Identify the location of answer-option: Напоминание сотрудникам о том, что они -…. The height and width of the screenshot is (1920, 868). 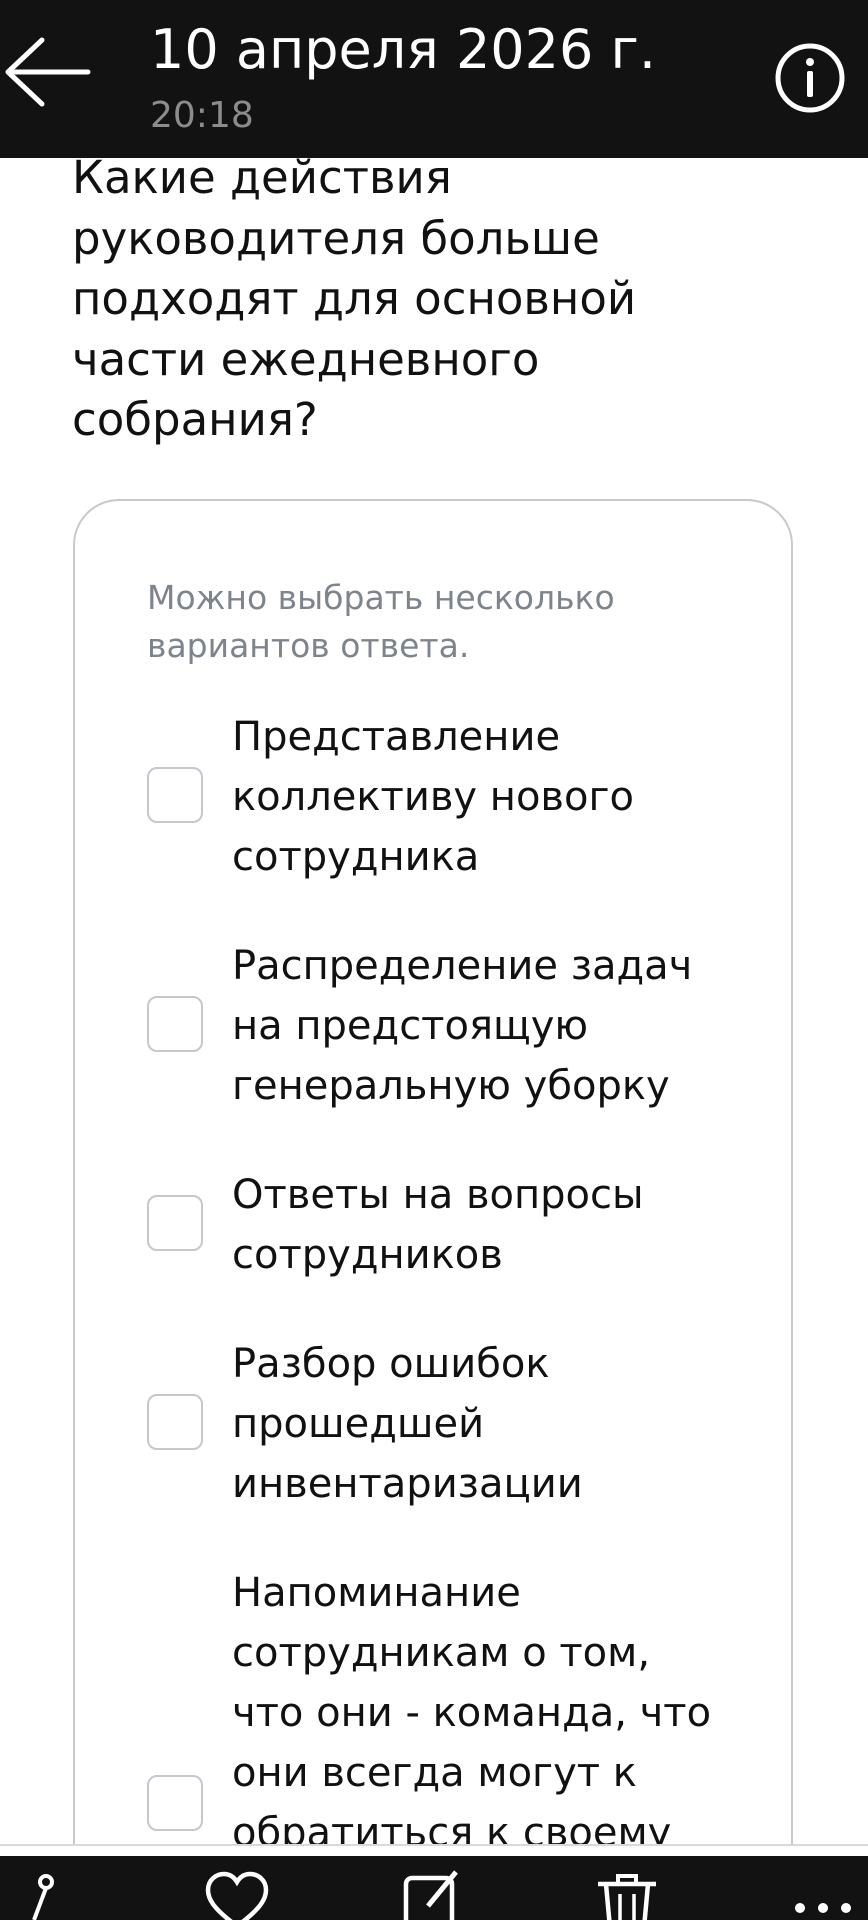
(447, 1713).